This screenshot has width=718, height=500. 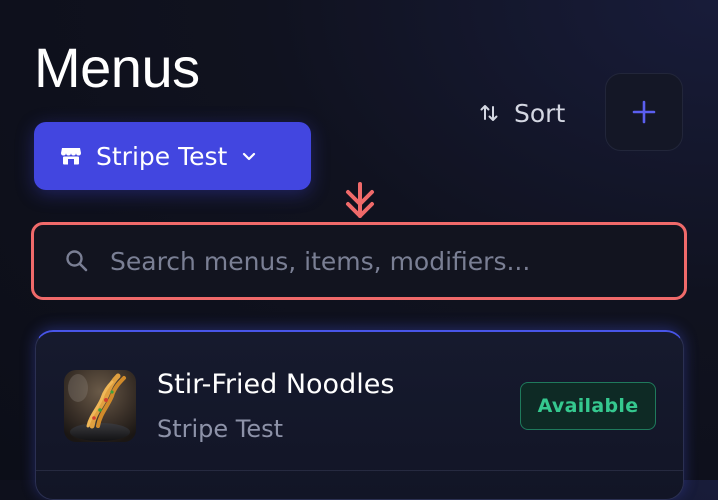 What do you see at coordinates (162, 156) in the screenshot?
I see `store-selector-label: Stripe Test` at bounding box center [162, 156].